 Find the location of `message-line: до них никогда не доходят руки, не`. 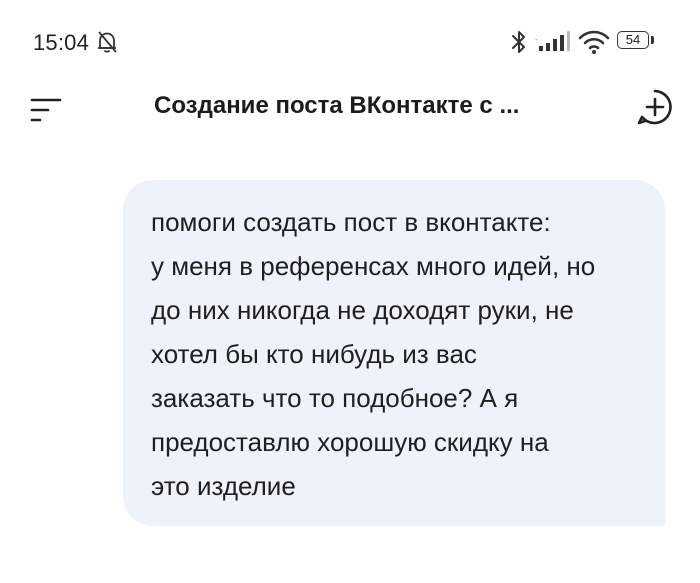

message-line: до них никогда не доходят руки, не is located at coordinates (362, 310).